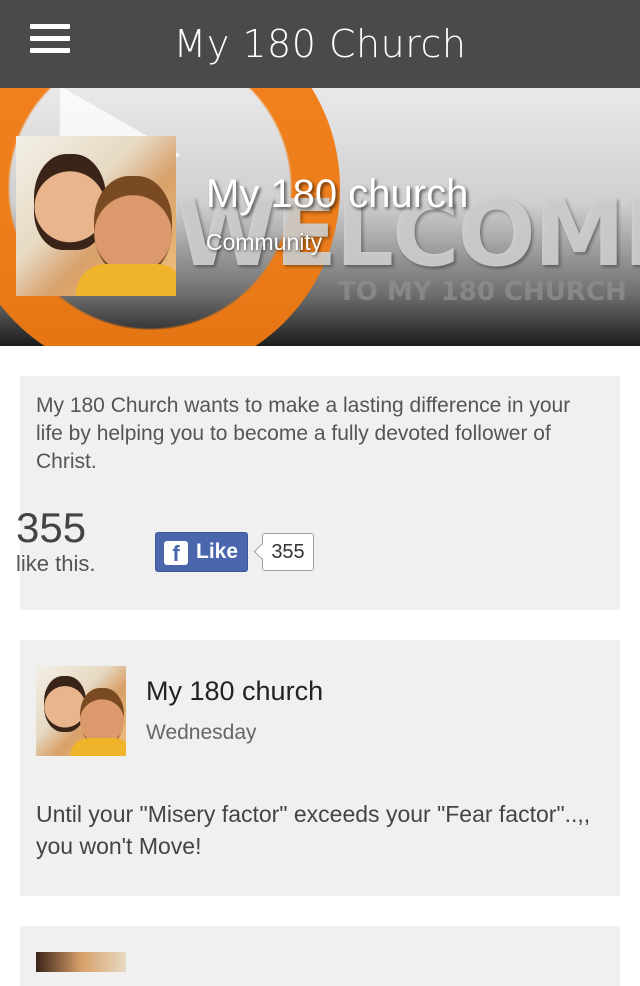  What do you see at coordinates (288, 552) in the screenshot?
I see `facebook-like-count-bubble: 355` at bounding box center [288, 552].